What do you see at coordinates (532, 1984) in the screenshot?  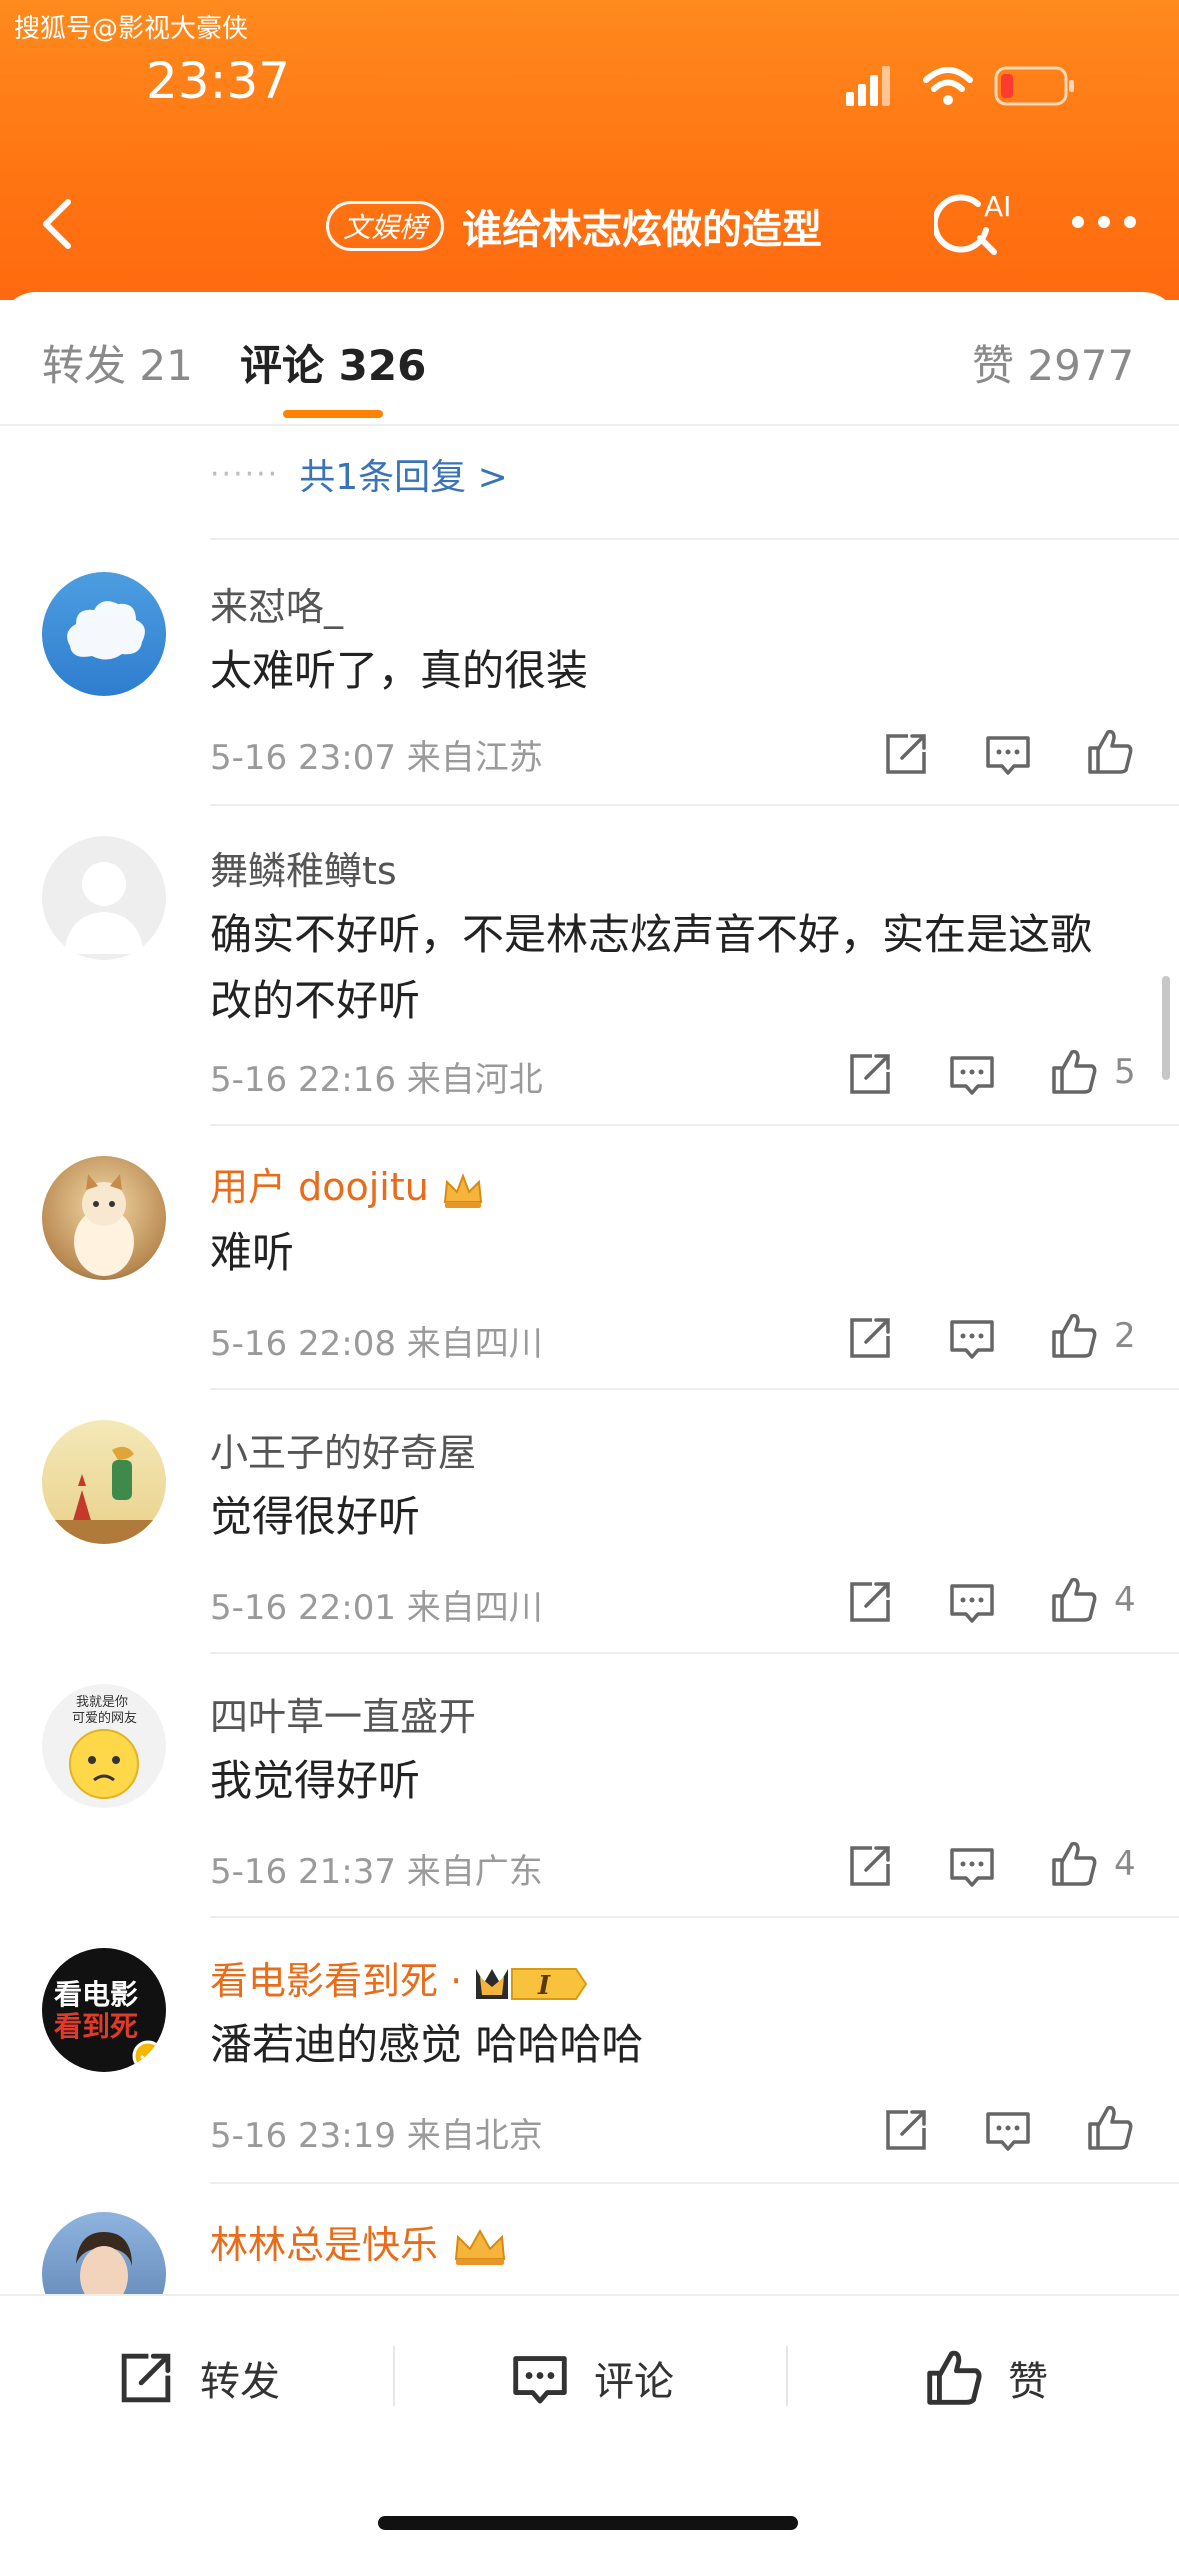 I see `vip-level-badge-icon: I` at bounding box center [532, 1984].